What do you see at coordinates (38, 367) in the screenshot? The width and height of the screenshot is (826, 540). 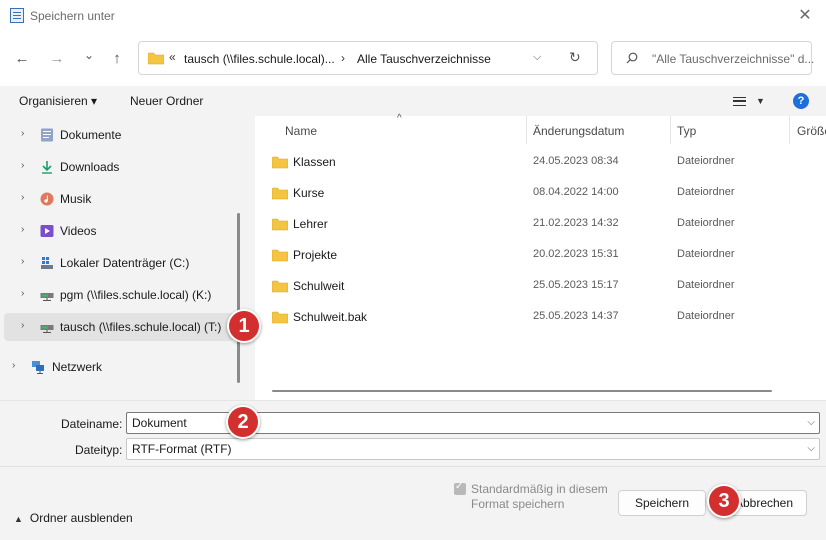 I see `network-icon` at bounding box center [38, 367].